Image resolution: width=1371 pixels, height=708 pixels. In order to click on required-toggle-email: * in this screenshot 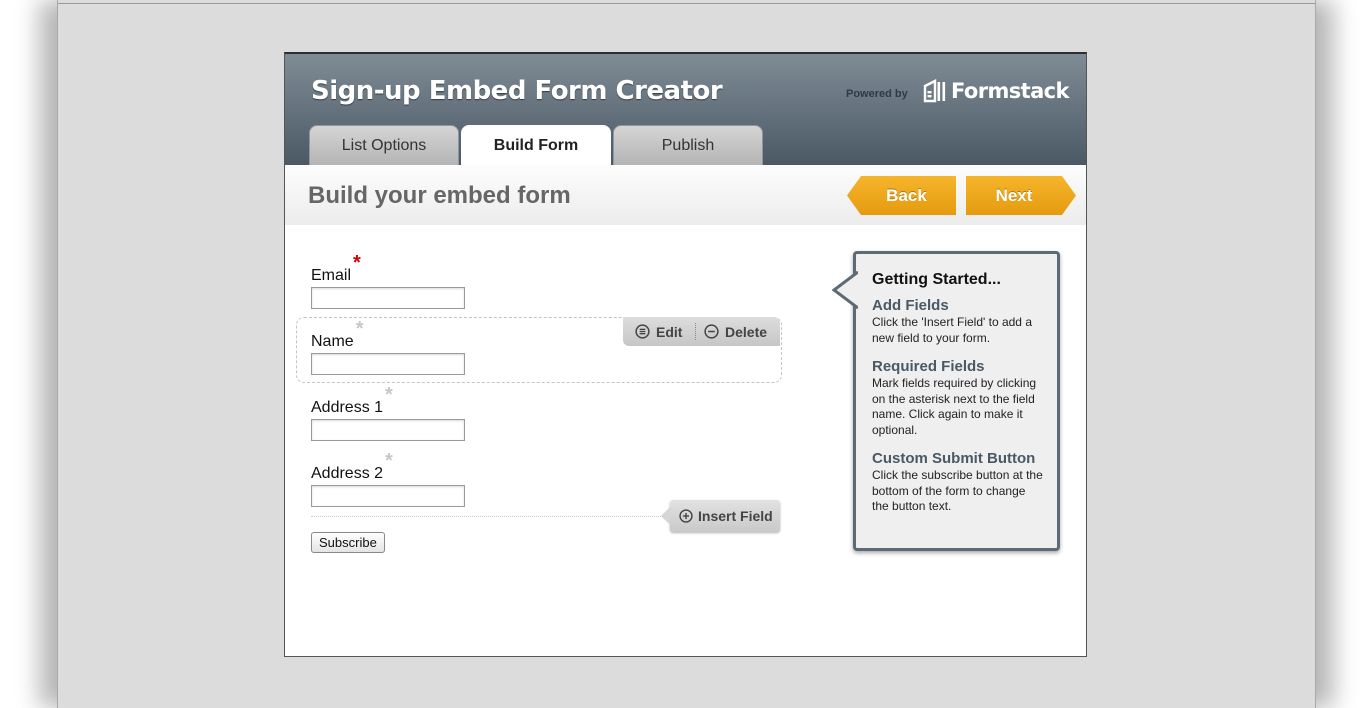, I will do `click(357, 263)`.